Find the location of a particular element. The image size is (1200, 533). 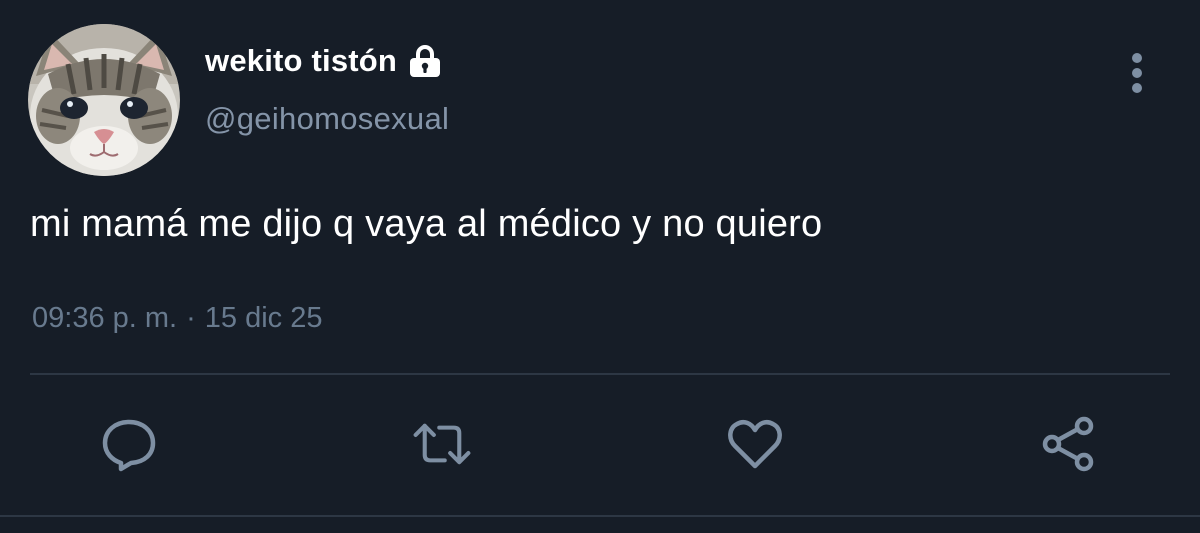

avatar is located at coordinates (104, 100).